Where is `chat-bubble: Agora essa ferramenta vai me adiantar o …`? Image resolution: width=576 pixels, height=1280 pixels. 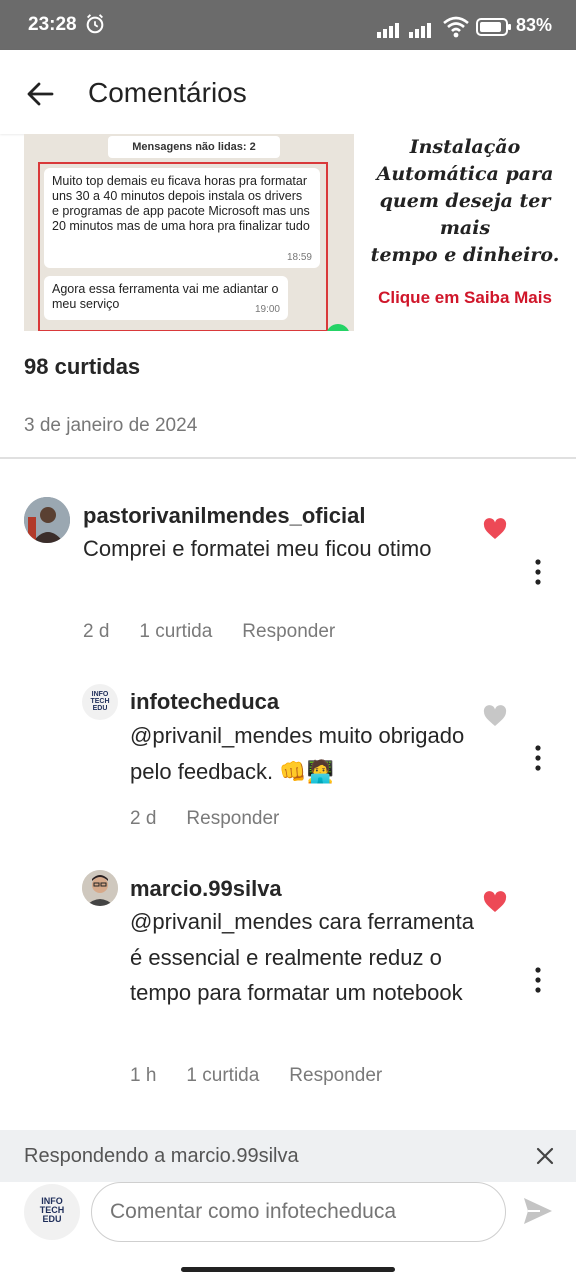
chat-bubble: Agora essa ferramenta vai me adiantar o … is located at coordinates (166, 298).